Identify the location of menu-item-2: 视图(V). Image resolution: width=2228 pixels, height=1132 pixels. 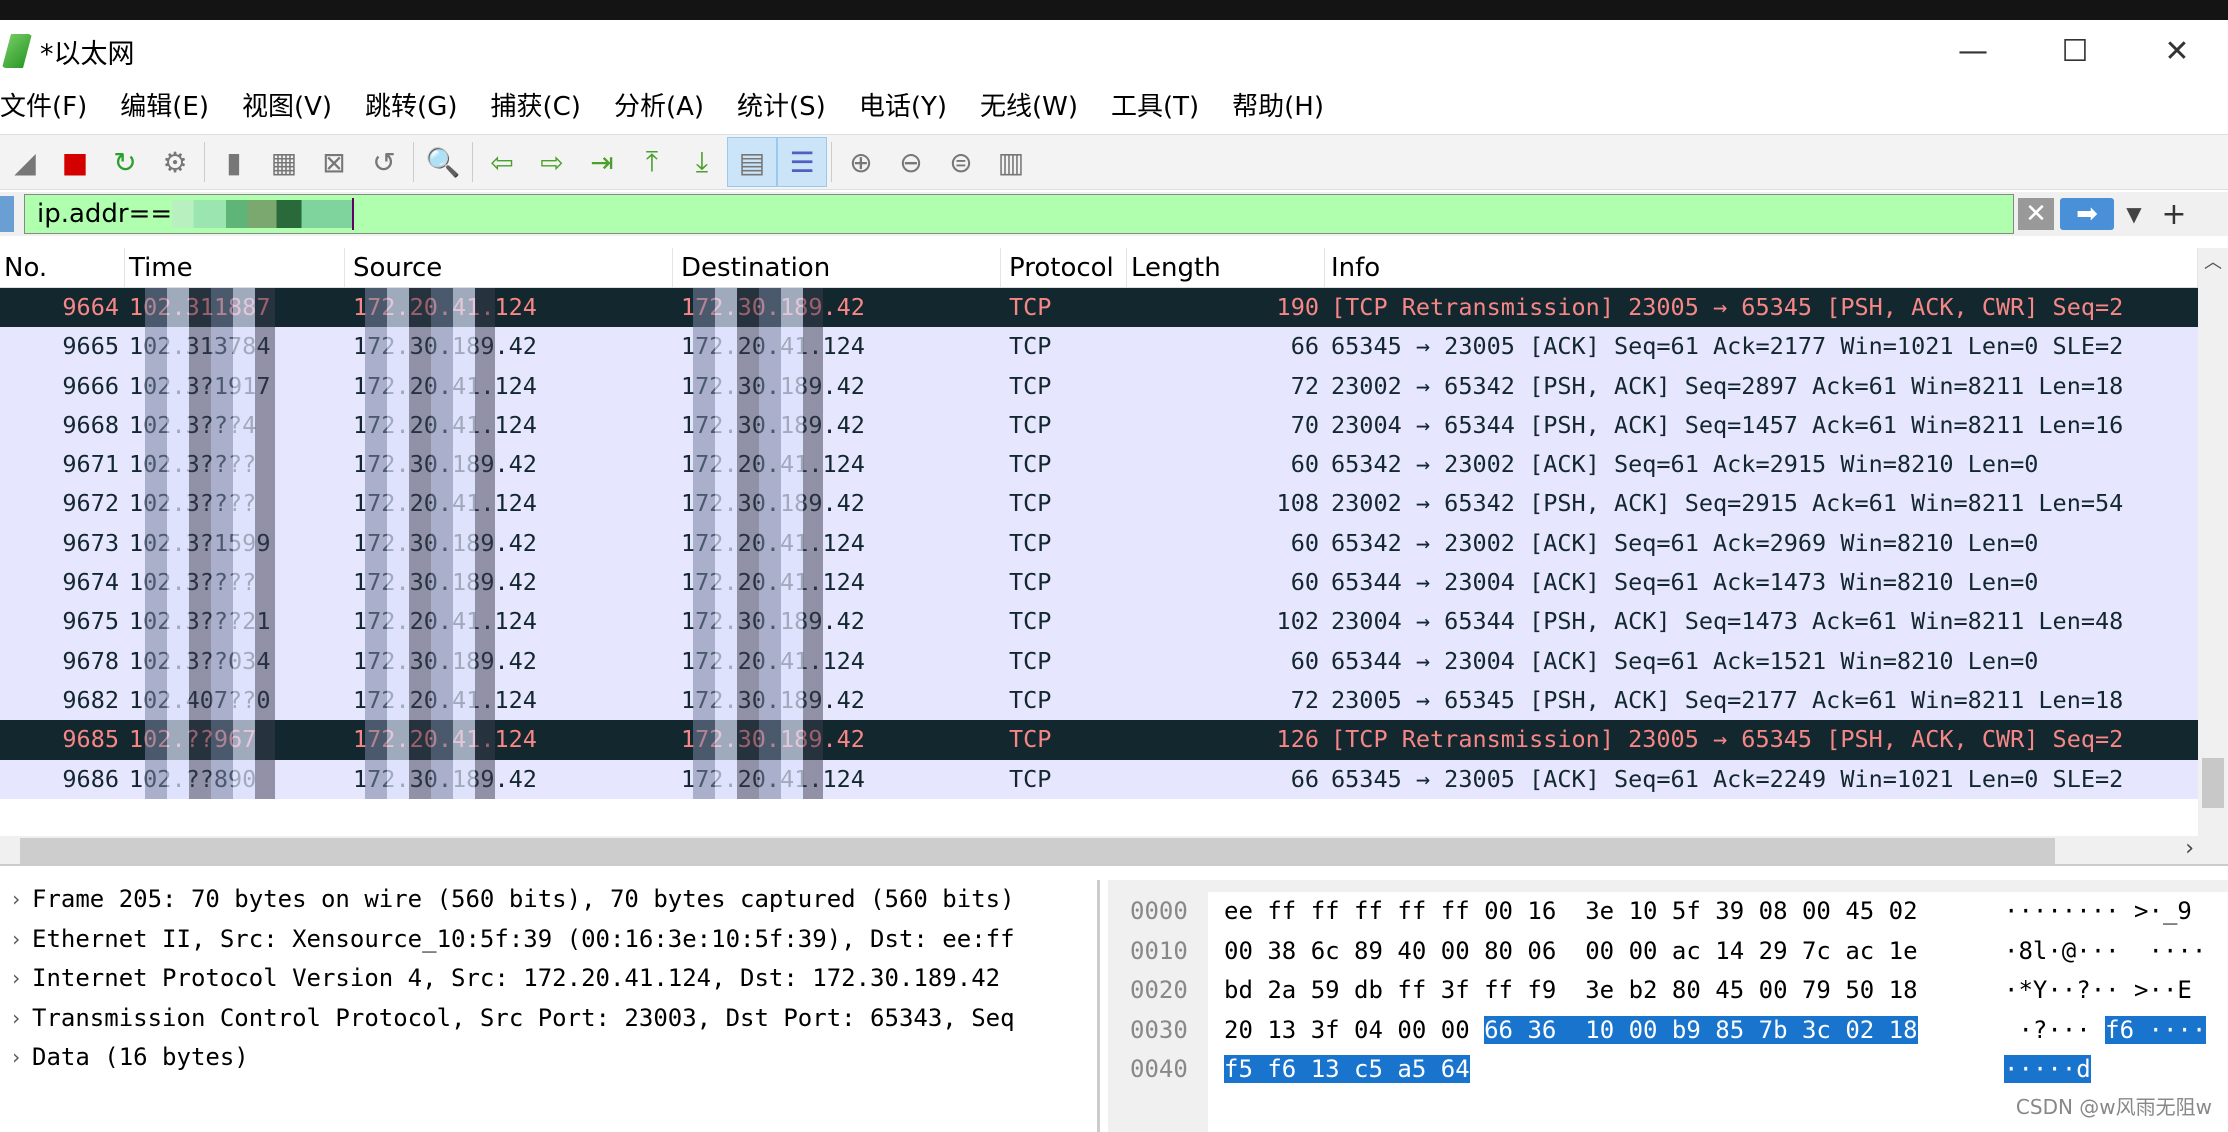
(287, 107).